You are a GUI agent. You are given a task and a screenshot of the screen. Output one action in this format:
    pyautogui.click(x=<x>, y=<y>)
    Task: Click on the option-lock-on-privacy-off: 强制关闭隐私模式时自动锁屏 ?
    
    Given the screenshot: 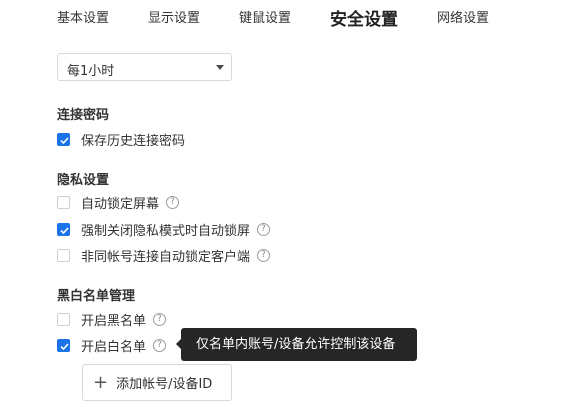 What is the action you would take?
    pyautogui.click(x=164, y=229)
    